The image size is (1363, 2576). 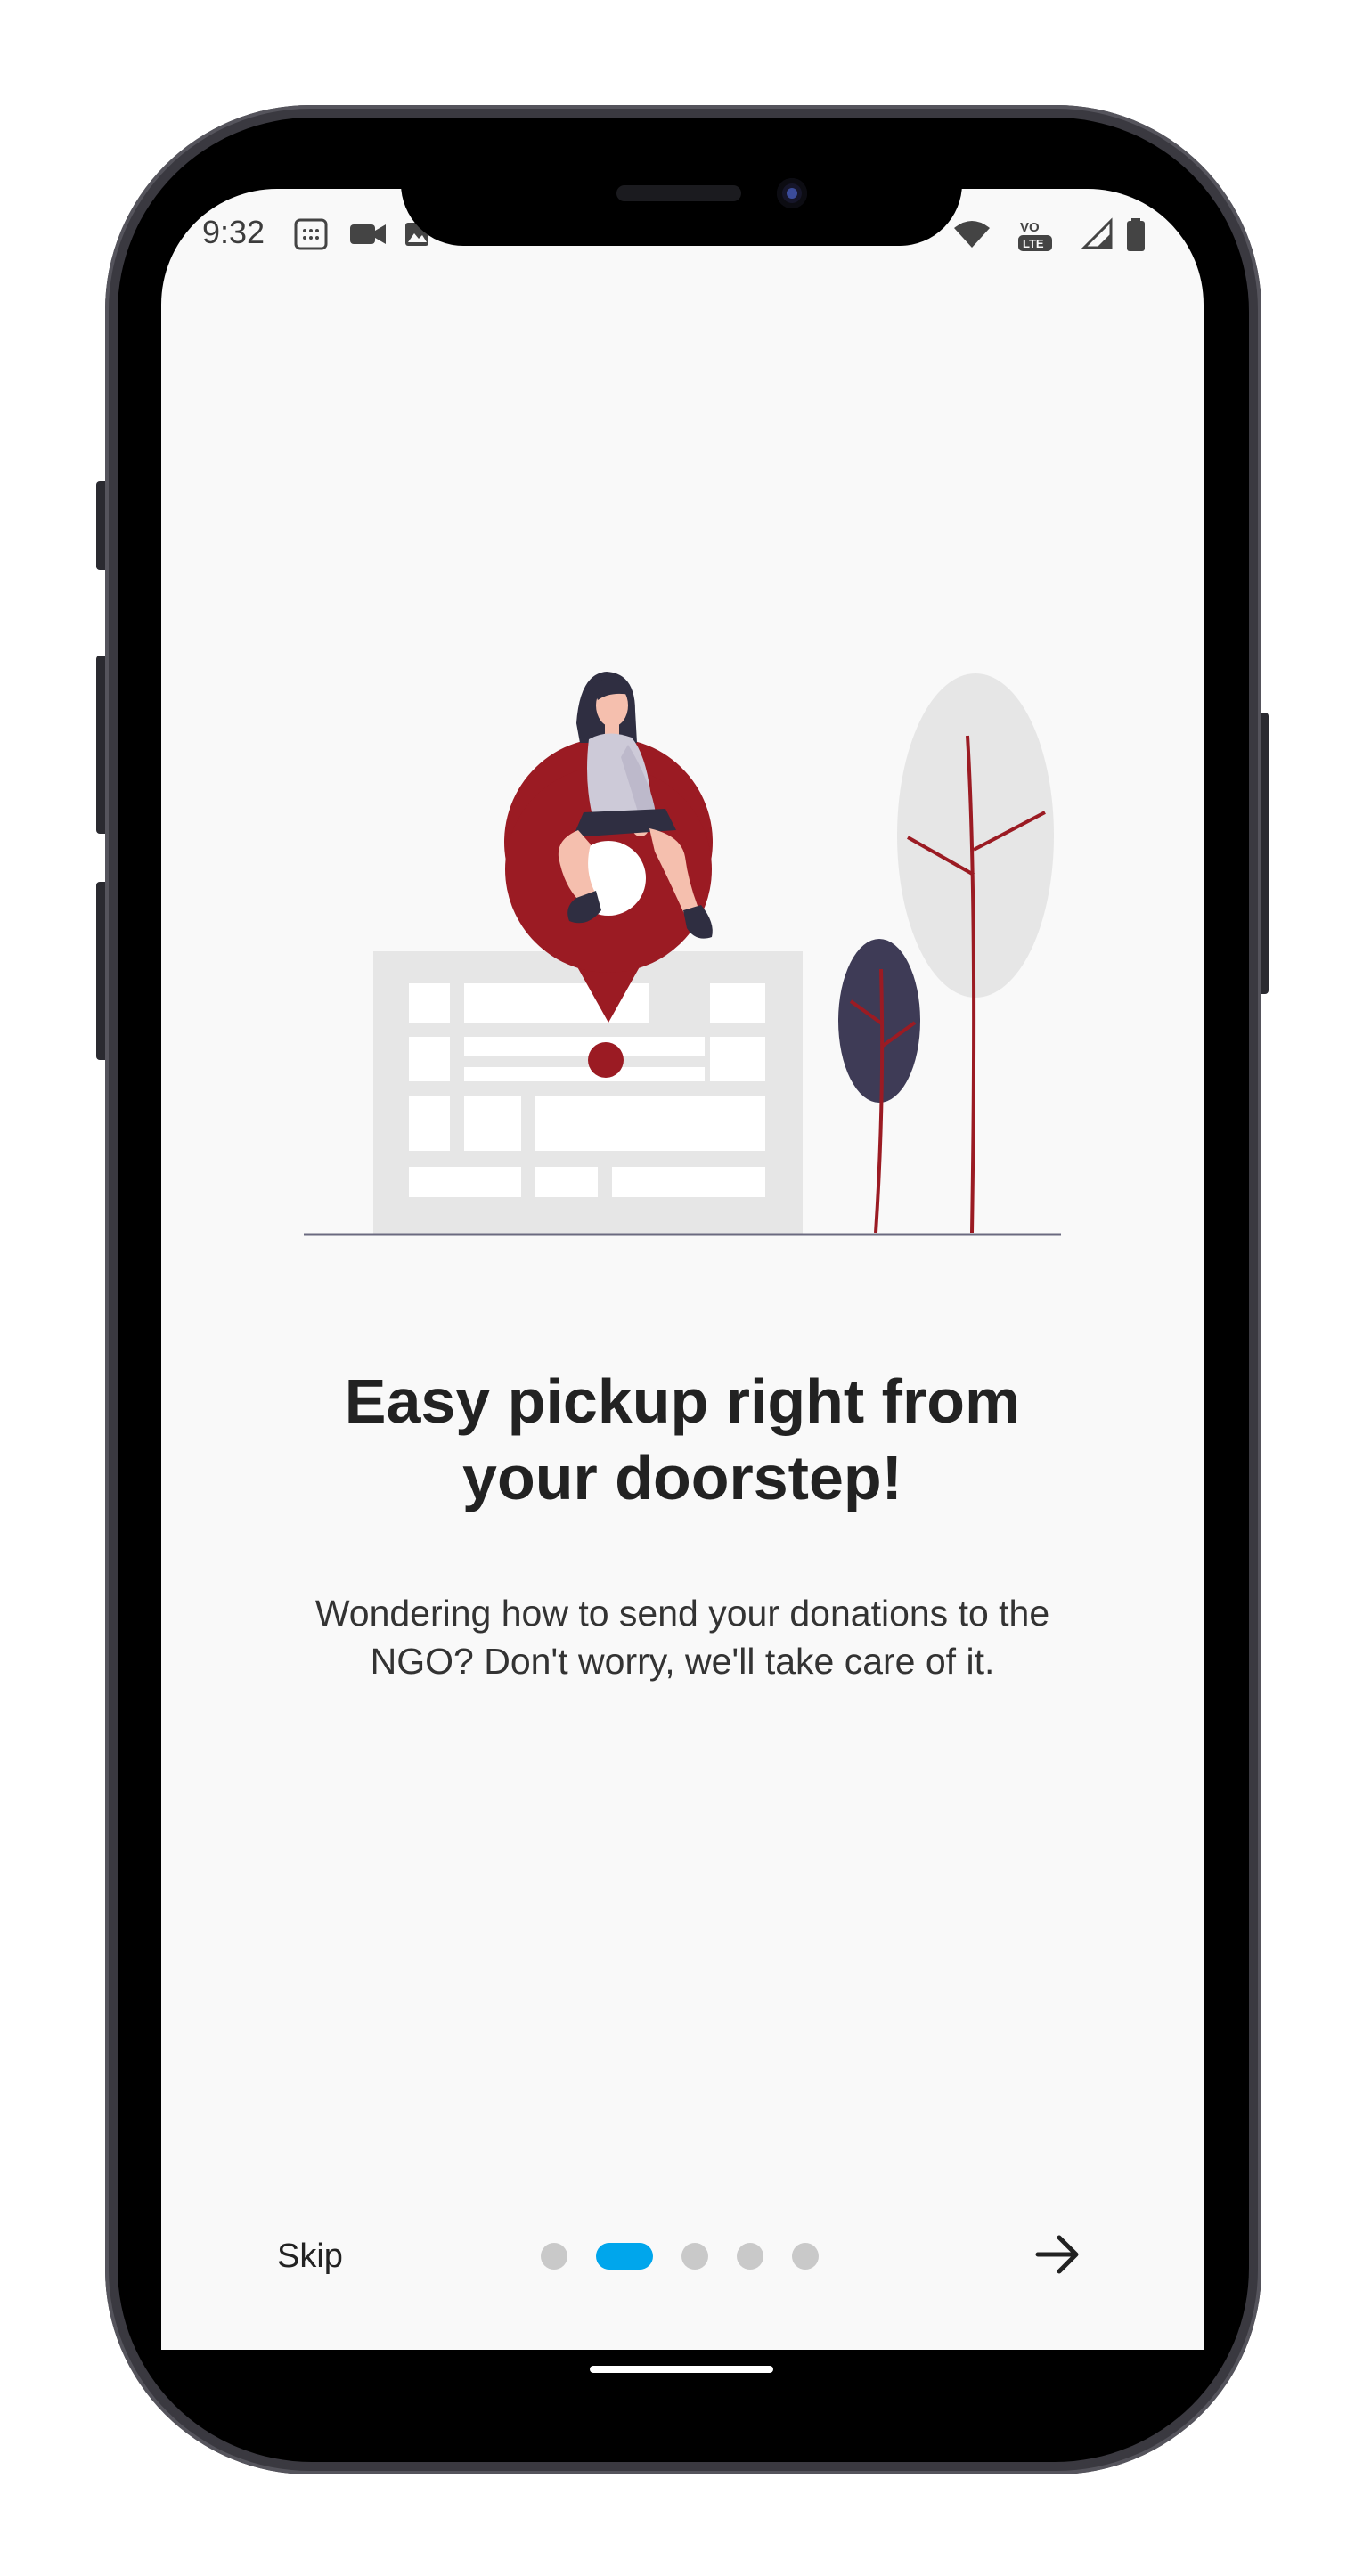 I want to click on page-indicator, so click(x=680, y=2256).